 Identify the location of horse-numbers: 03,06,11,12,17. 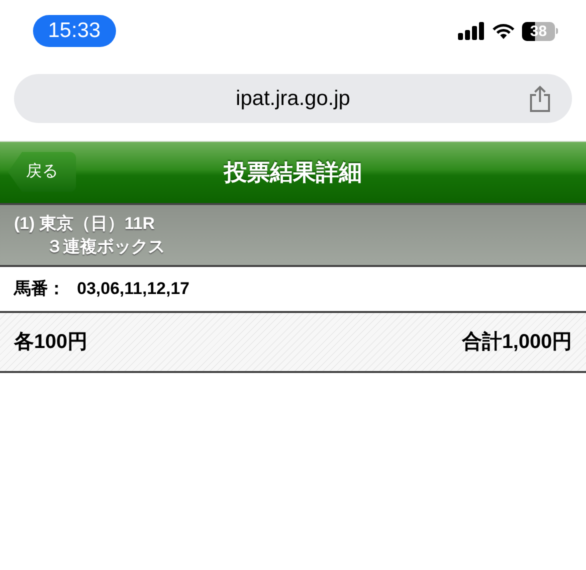
(133, 289).